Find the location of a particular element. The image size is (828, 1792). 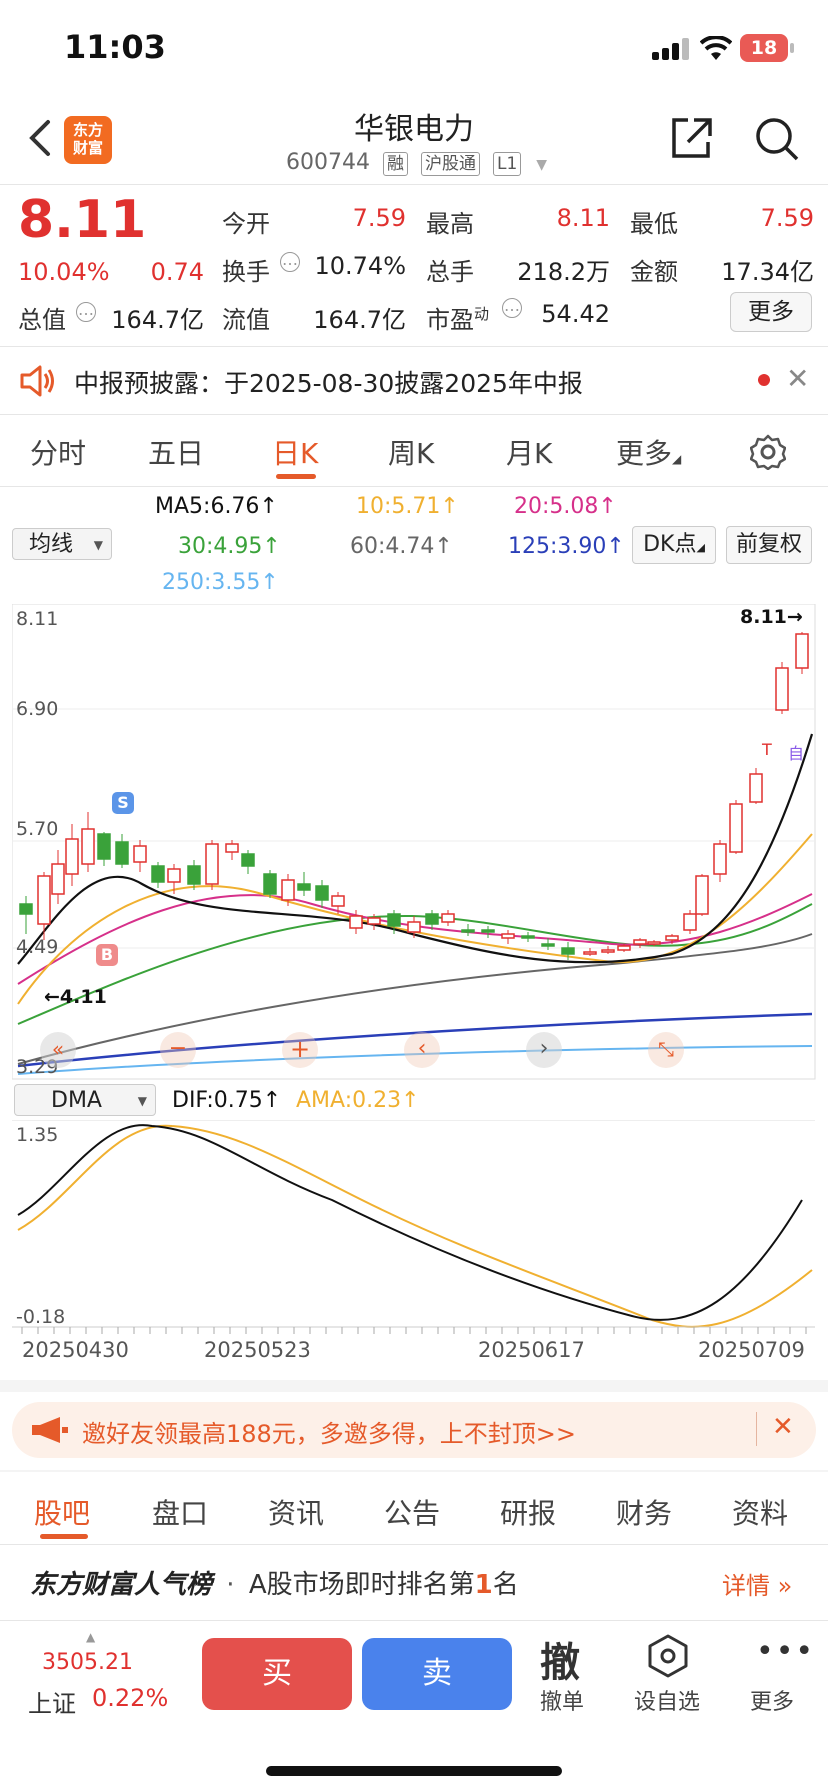

popularity-detail-link: 详情 » is located at coordinates (757, 1583).